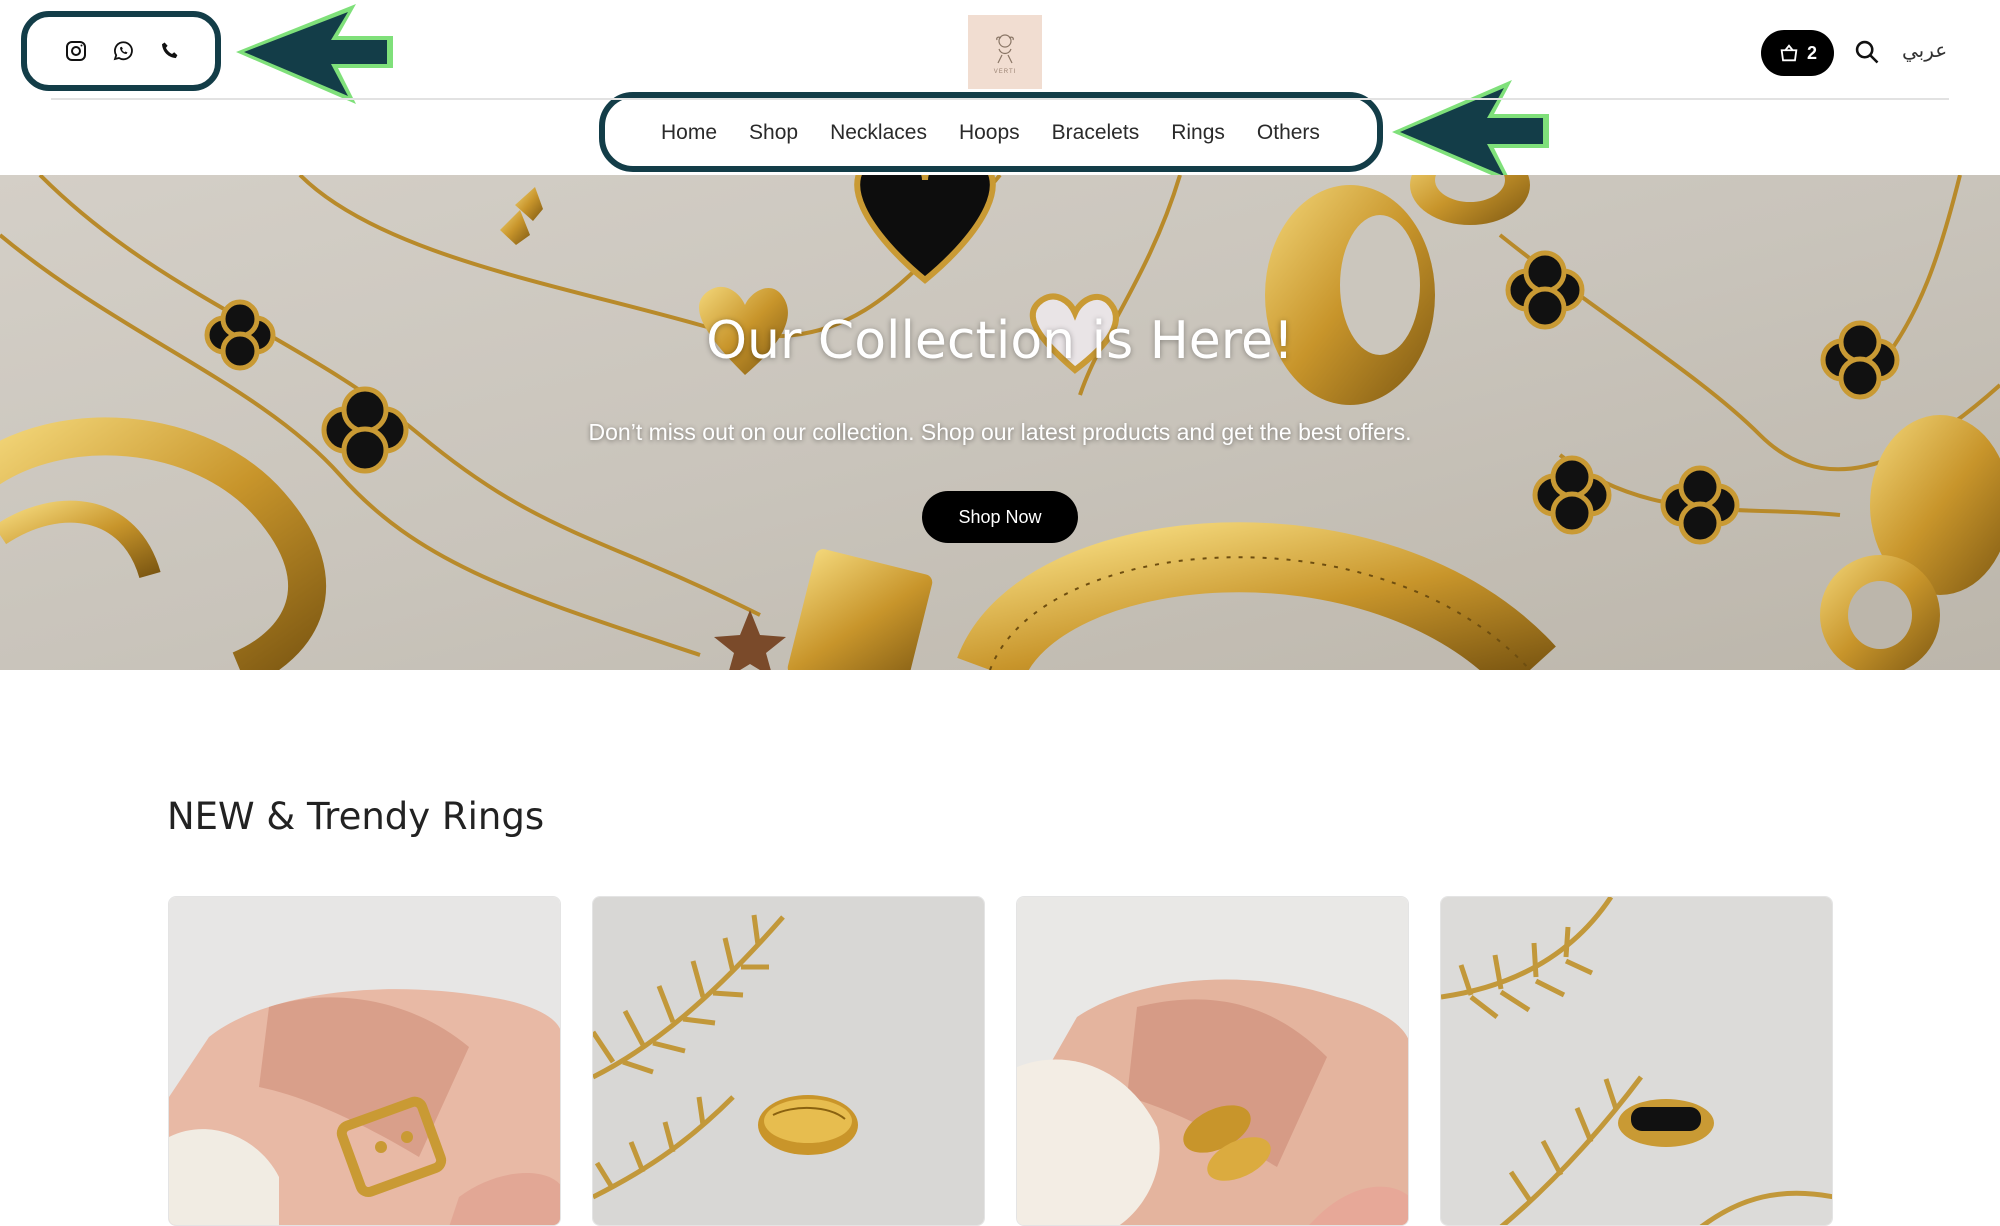 This screenshot has height=1226, width=2000. Describe the element at coordinates (689, 133) in the screenshot. I see `nav-item-home: Home` at that location.